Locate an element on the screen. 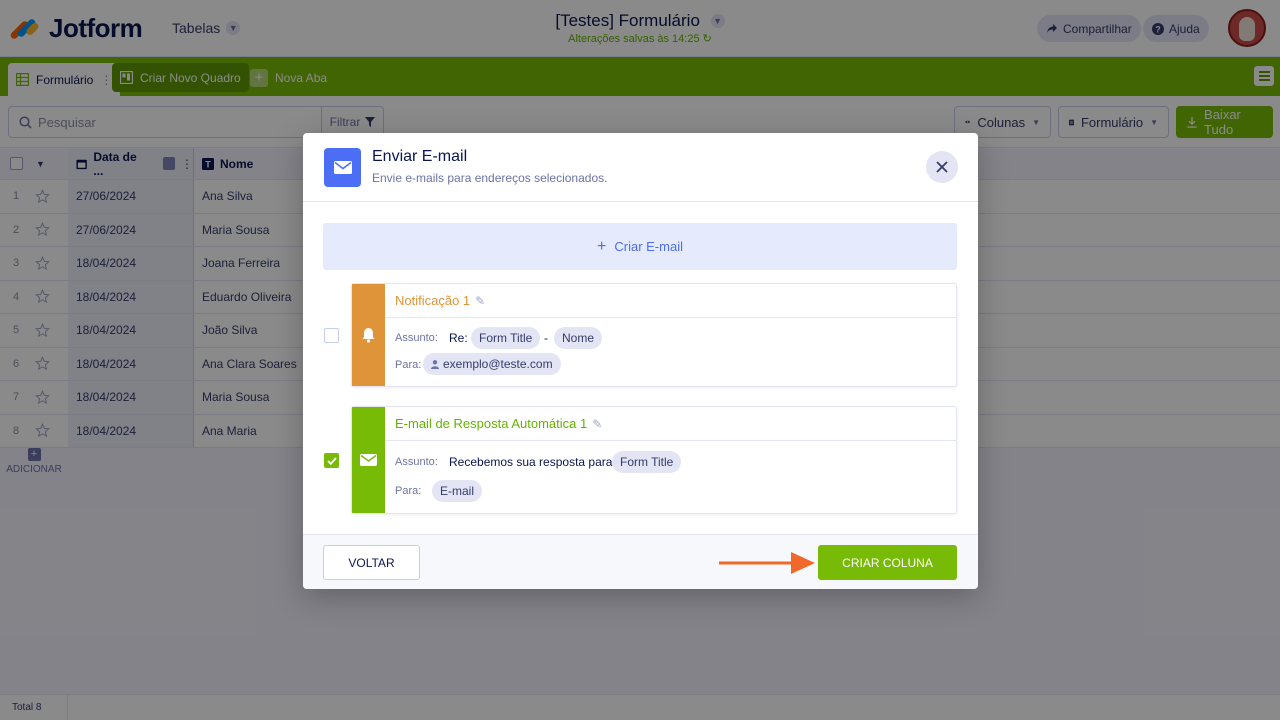 The height and width of the screenshot is (720, 1280). recipient-chip: exemplo@teste.com is located at coordinates (492, 364).